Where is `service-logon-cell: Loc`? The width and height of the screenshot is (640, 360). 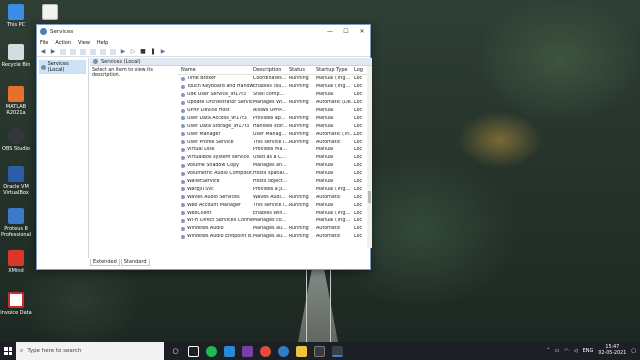
service-logon-cell: Loc is located at coordinates (358, 134).